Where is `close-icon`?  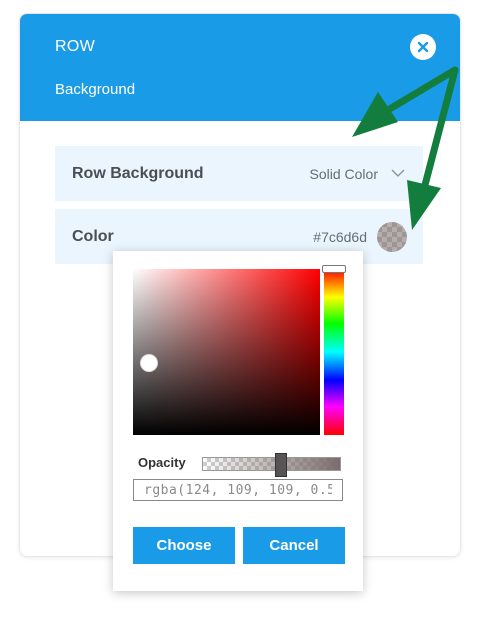 close-icon is located at coordinates (423, 47).